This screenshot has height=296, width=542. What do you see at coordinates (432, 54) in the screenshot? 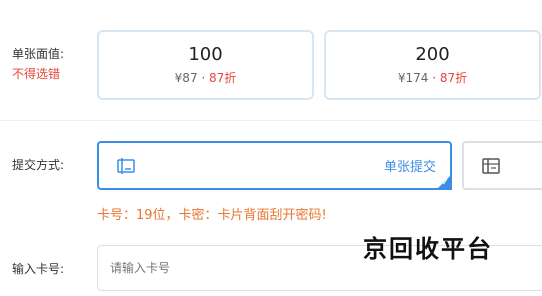
I see `denomination-amount: 200` at bounding box center [432, 54].